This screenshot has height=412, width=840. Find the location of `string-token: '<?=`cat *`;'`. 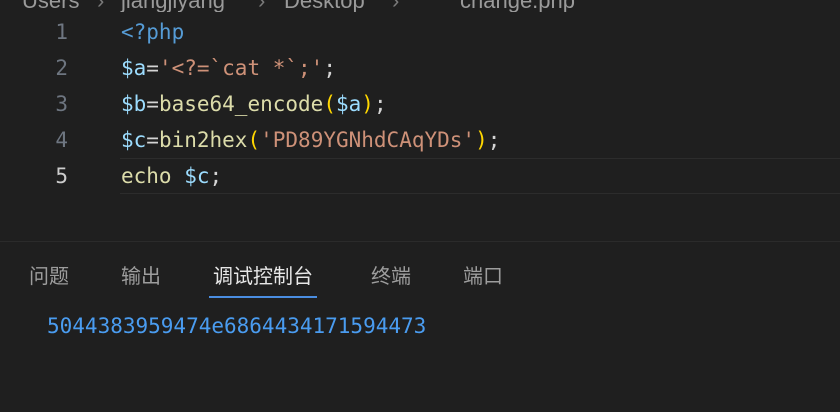

string-token: '<?=`cat *`;' is located at coordinates (241, 68).